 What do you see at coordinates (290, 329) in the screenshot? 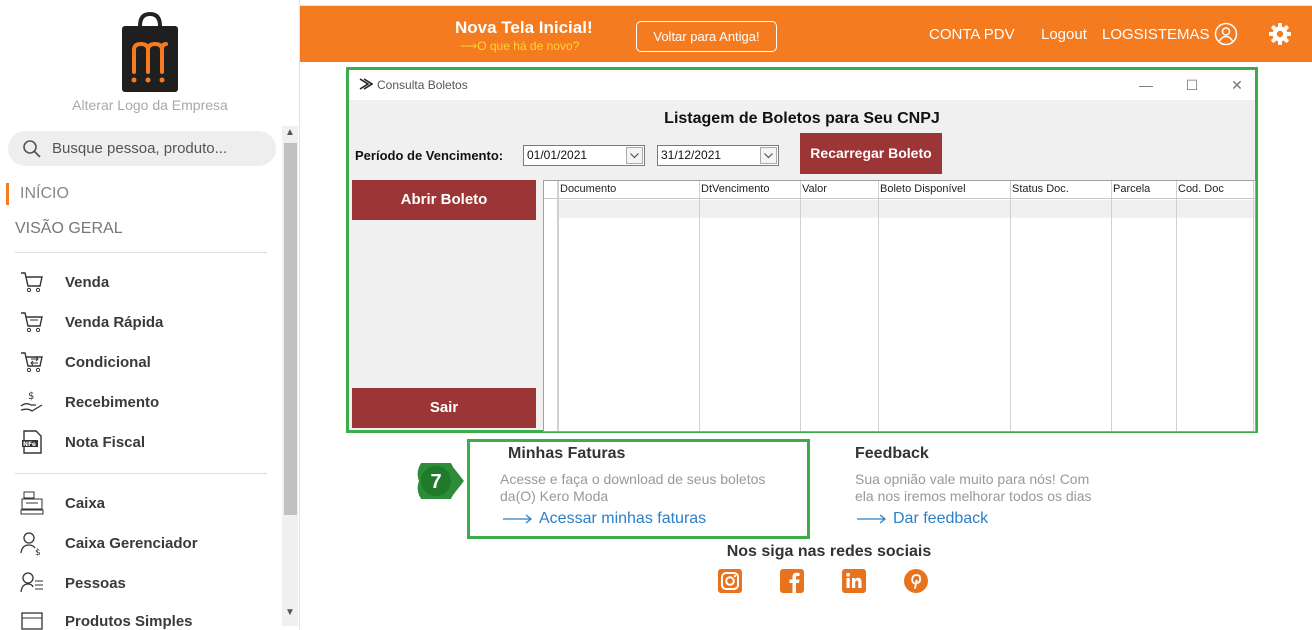
I see `sidebar-scroll-thumb` at bounding box center [290, 329].